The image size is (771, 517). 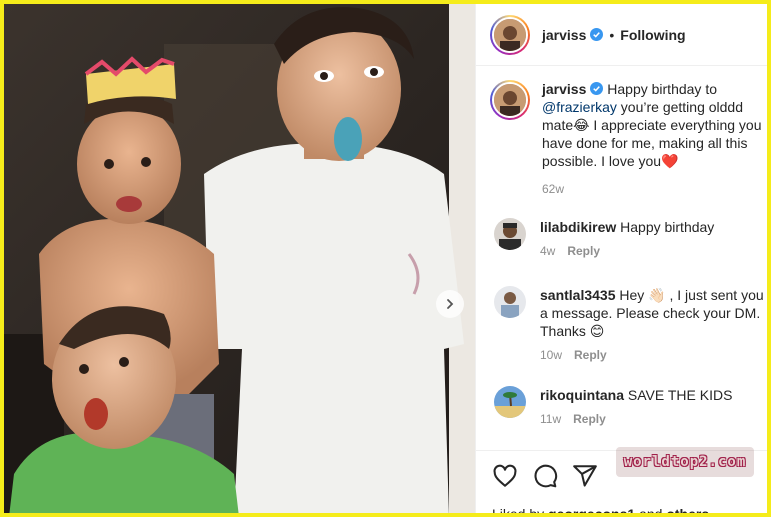 I want to click on comment-text: Happy birthday, so click(x=667, y=227).